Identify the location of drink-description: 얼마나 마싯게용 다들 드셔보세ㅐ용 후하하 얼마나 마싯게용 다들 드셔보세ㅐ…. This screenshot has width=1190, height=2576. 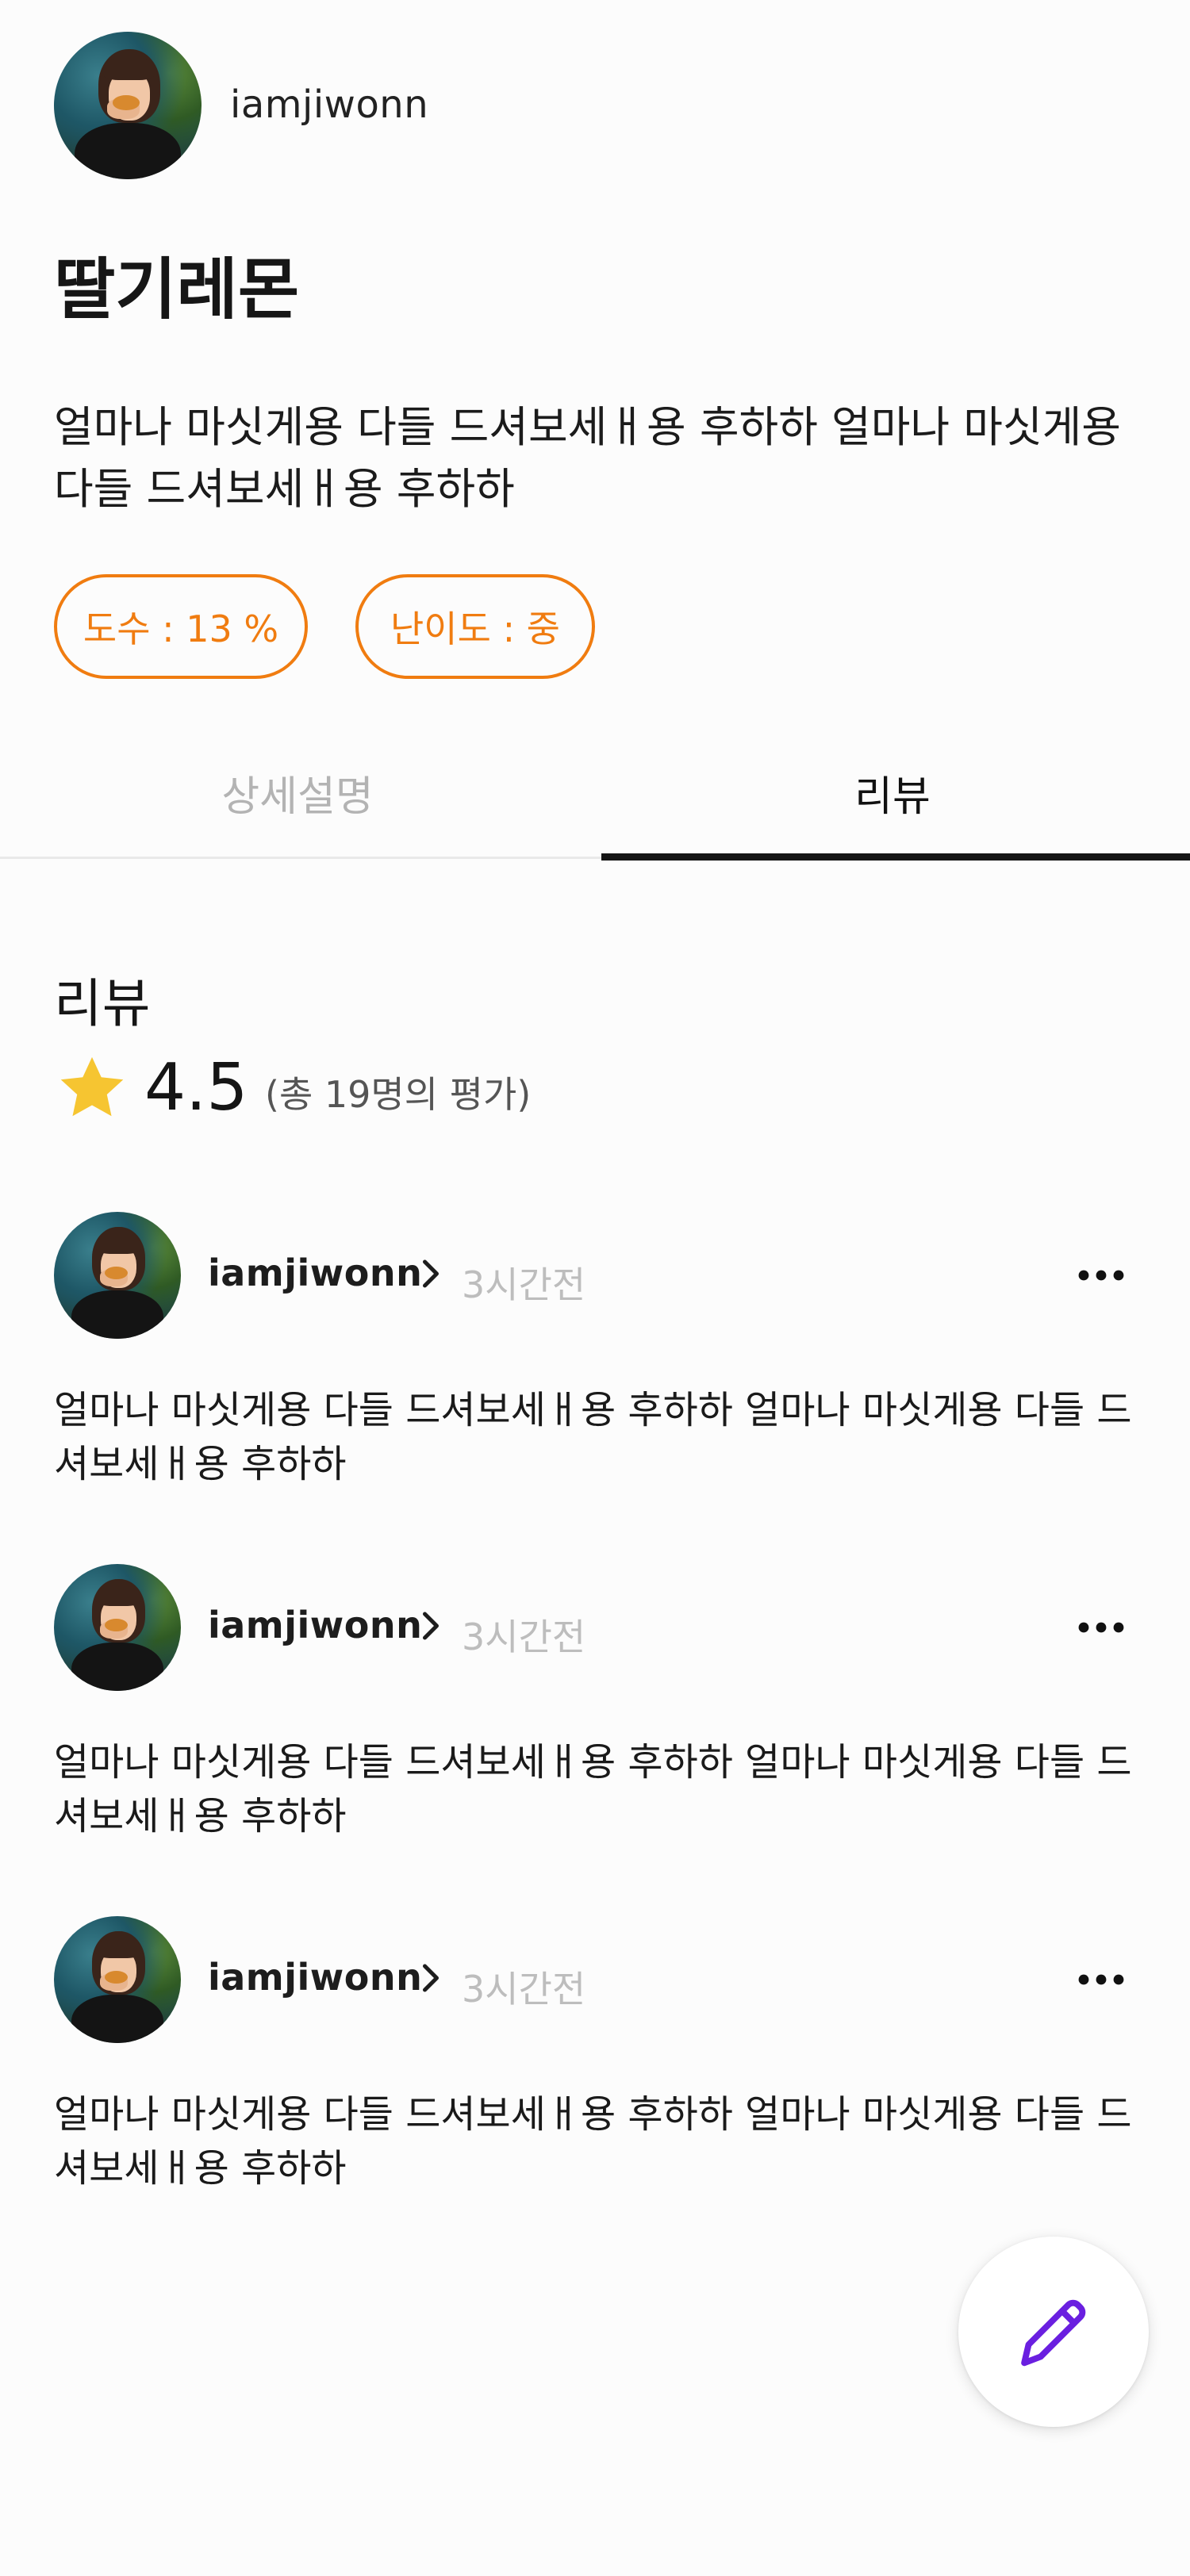
(587, 458).